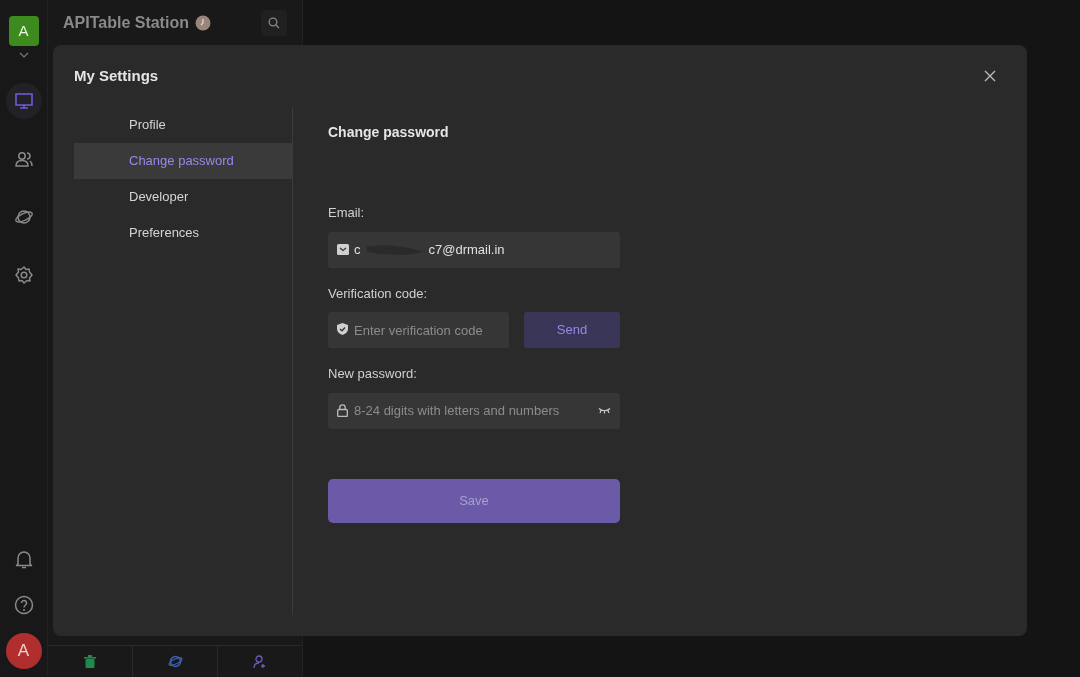  What do you see at coordinates (418, 330) in the screenshot?
I see `verification-code-field: Enter verification code` at bounding box center [418, 330].